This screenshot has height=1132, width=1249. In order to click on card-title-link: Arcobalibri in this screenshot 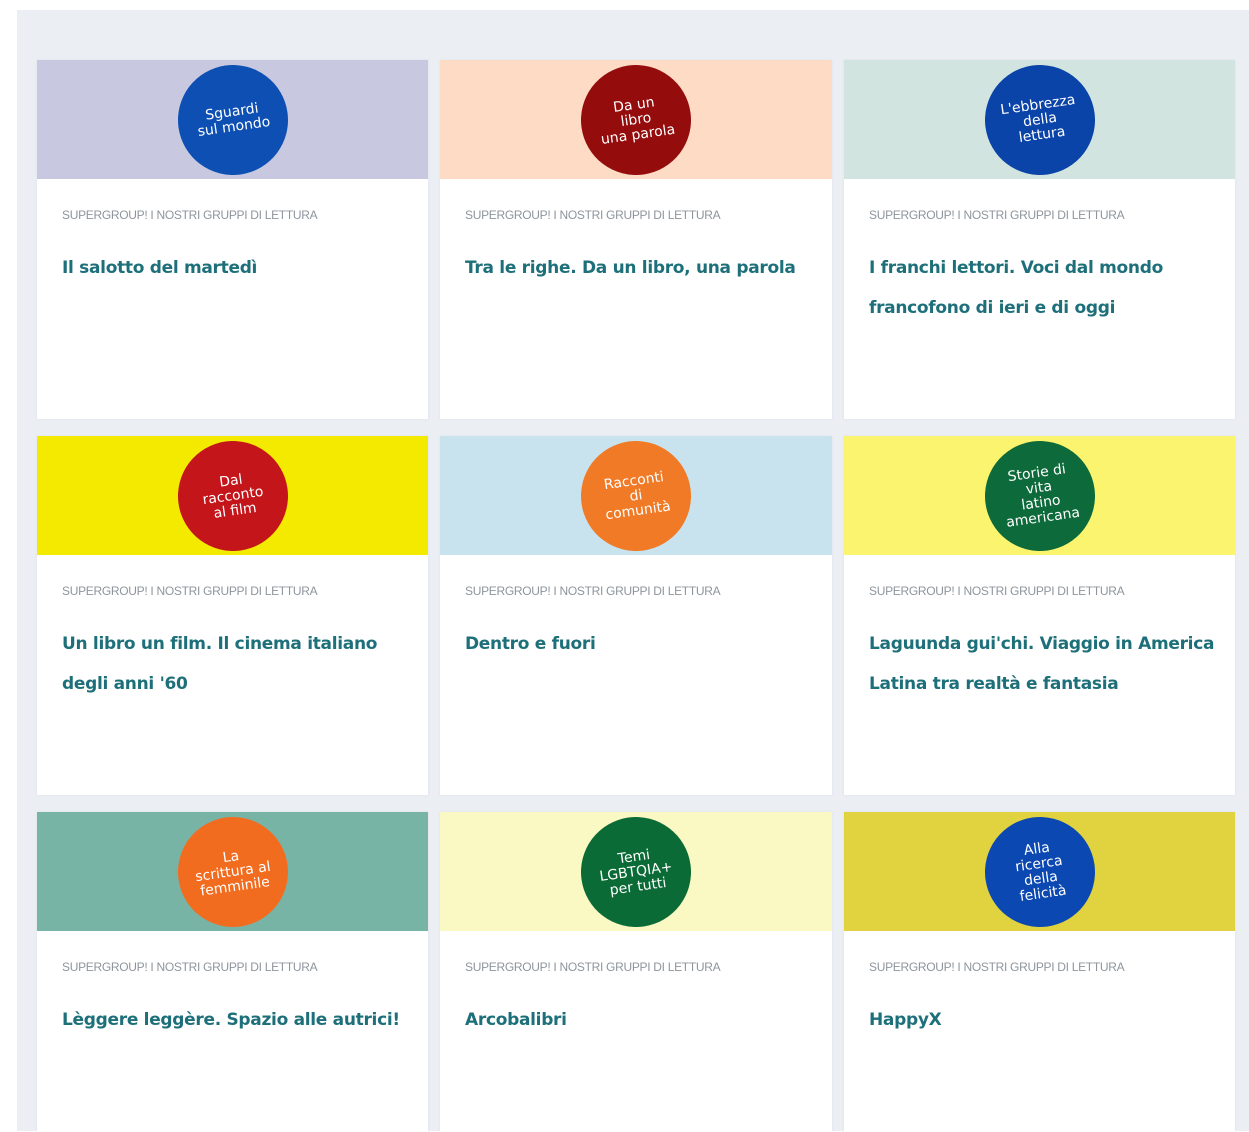, I will do `click(639, 1020)`.